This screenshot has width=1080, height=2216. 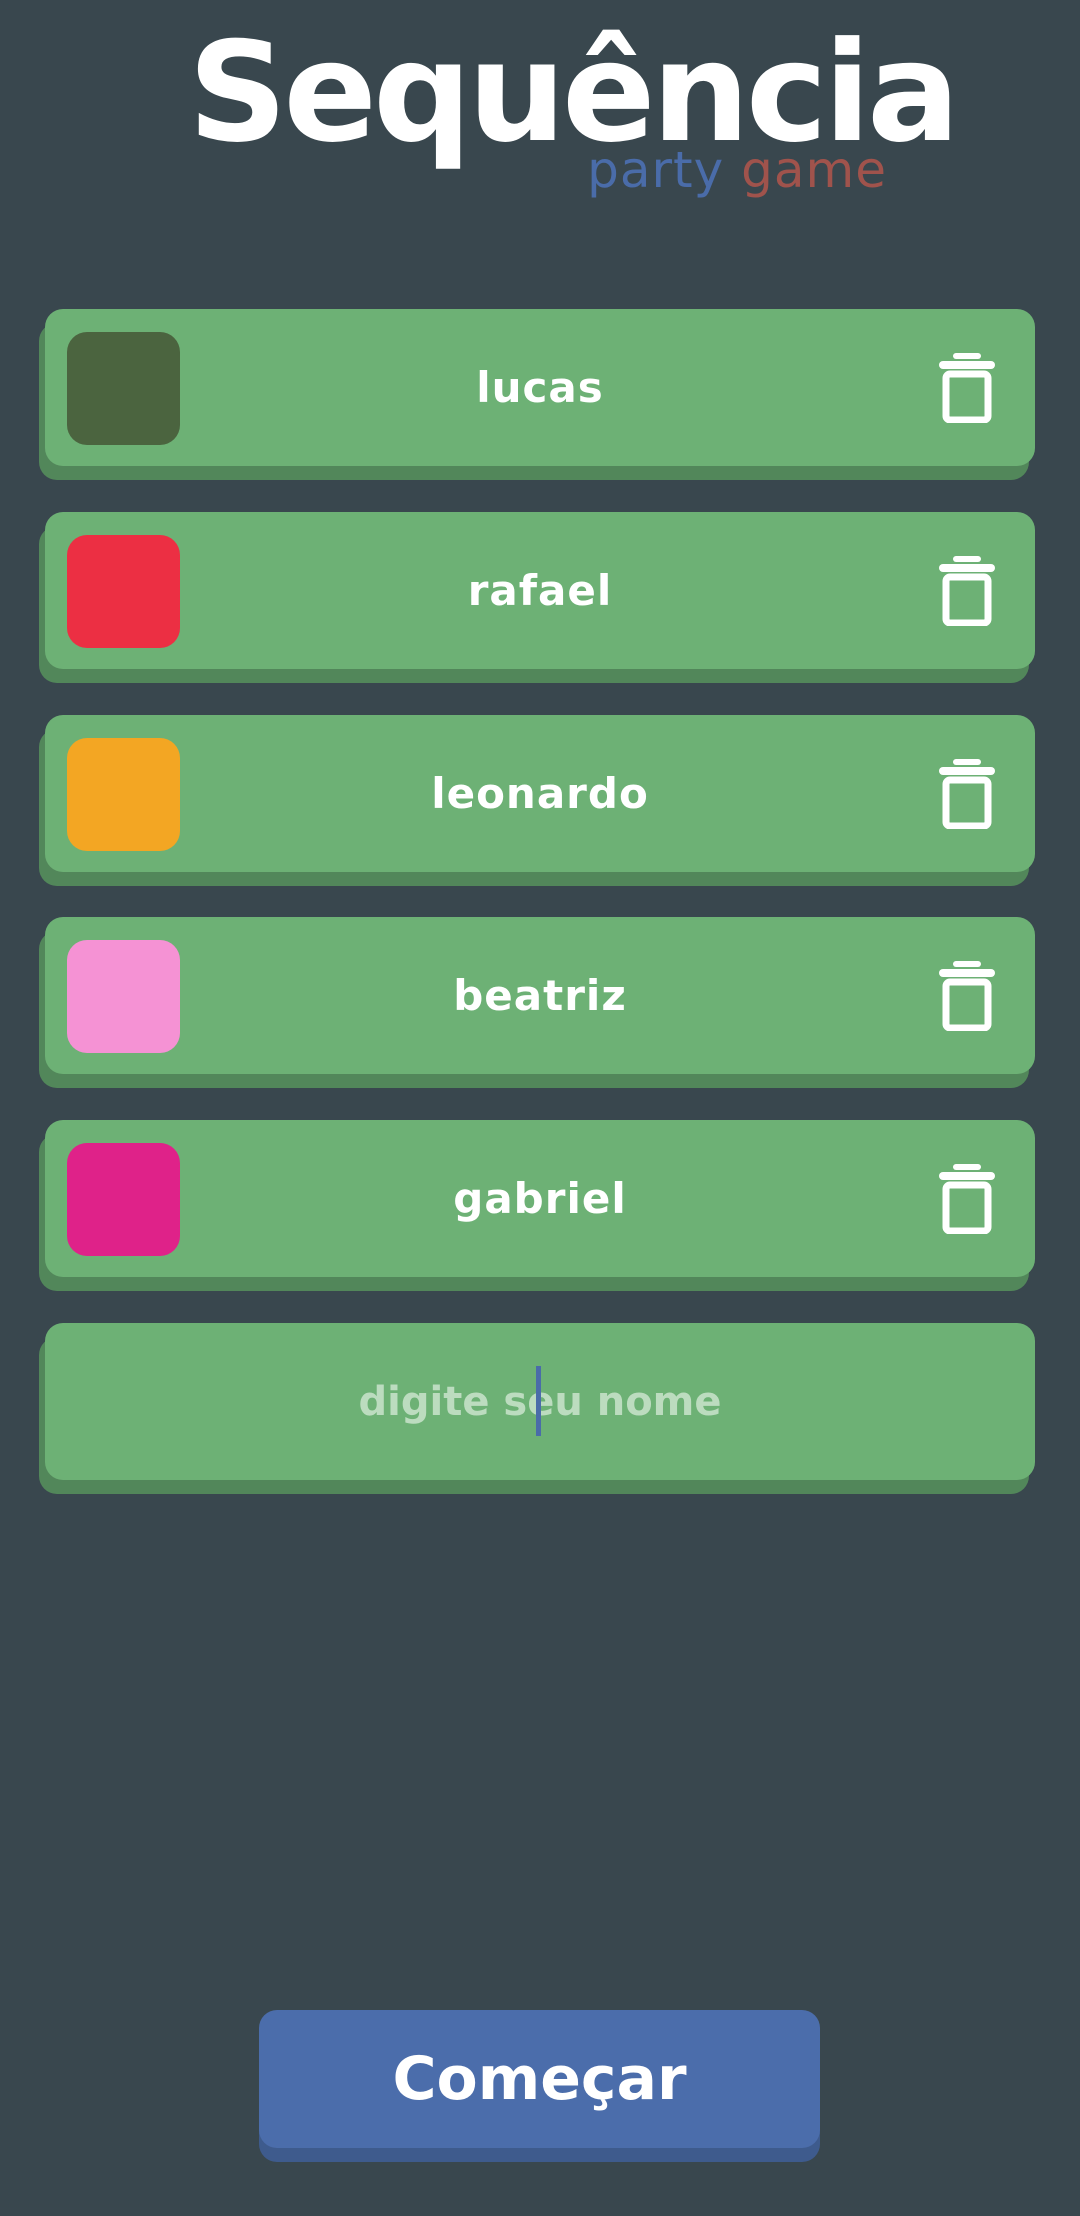 I want to click on player-card: beatriz, so click(x=540, y=995).